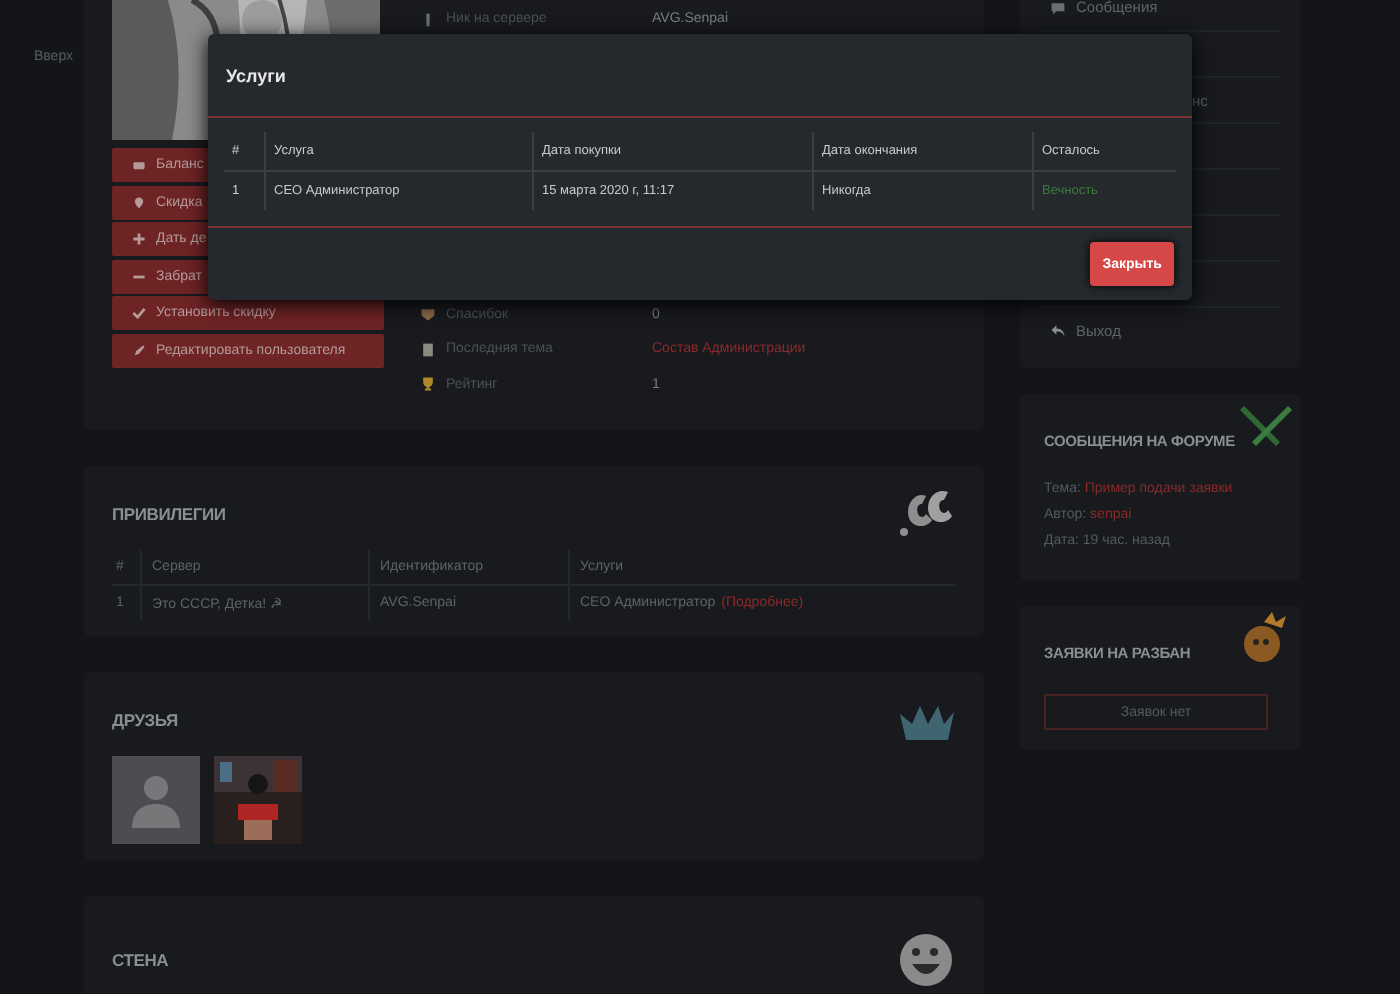 The width and height of the screenshot is (1400, 994). What do you see at coordinates (140, 960) in the screenshot?
I see `section-title: СТЕНА` at bounding box center [140, 960].